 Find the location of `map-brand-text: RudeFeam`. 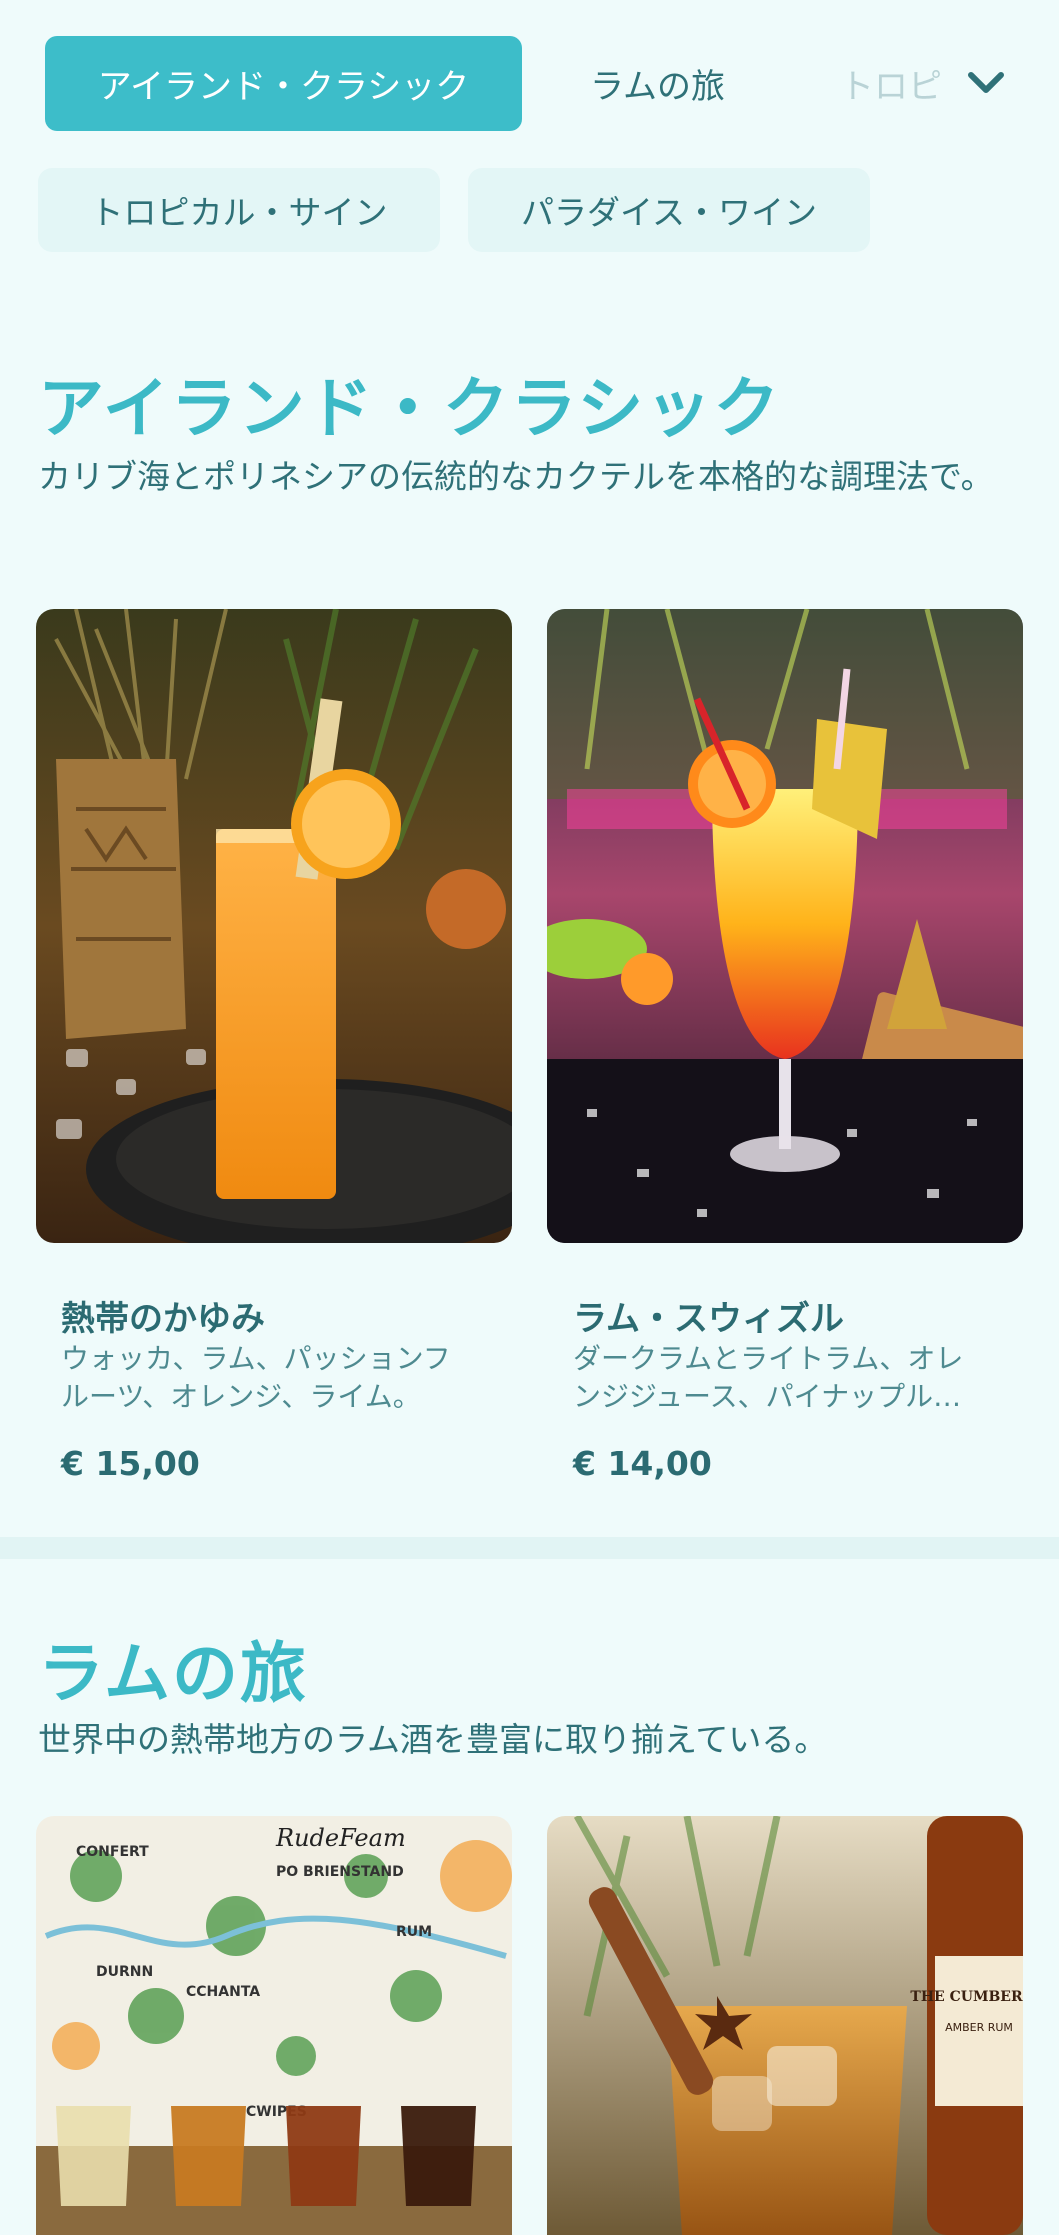

map-brand-text: RudeFeam is located at coordinates (340, 1838).